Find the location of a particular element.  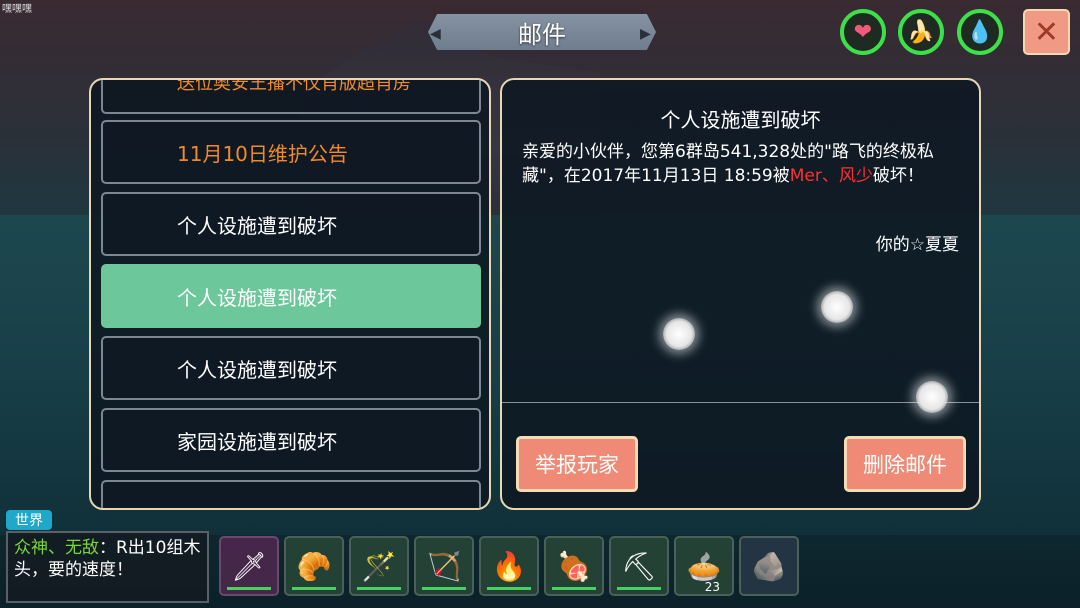

heart-icon: ❤ is located at coordinates (863, 32).